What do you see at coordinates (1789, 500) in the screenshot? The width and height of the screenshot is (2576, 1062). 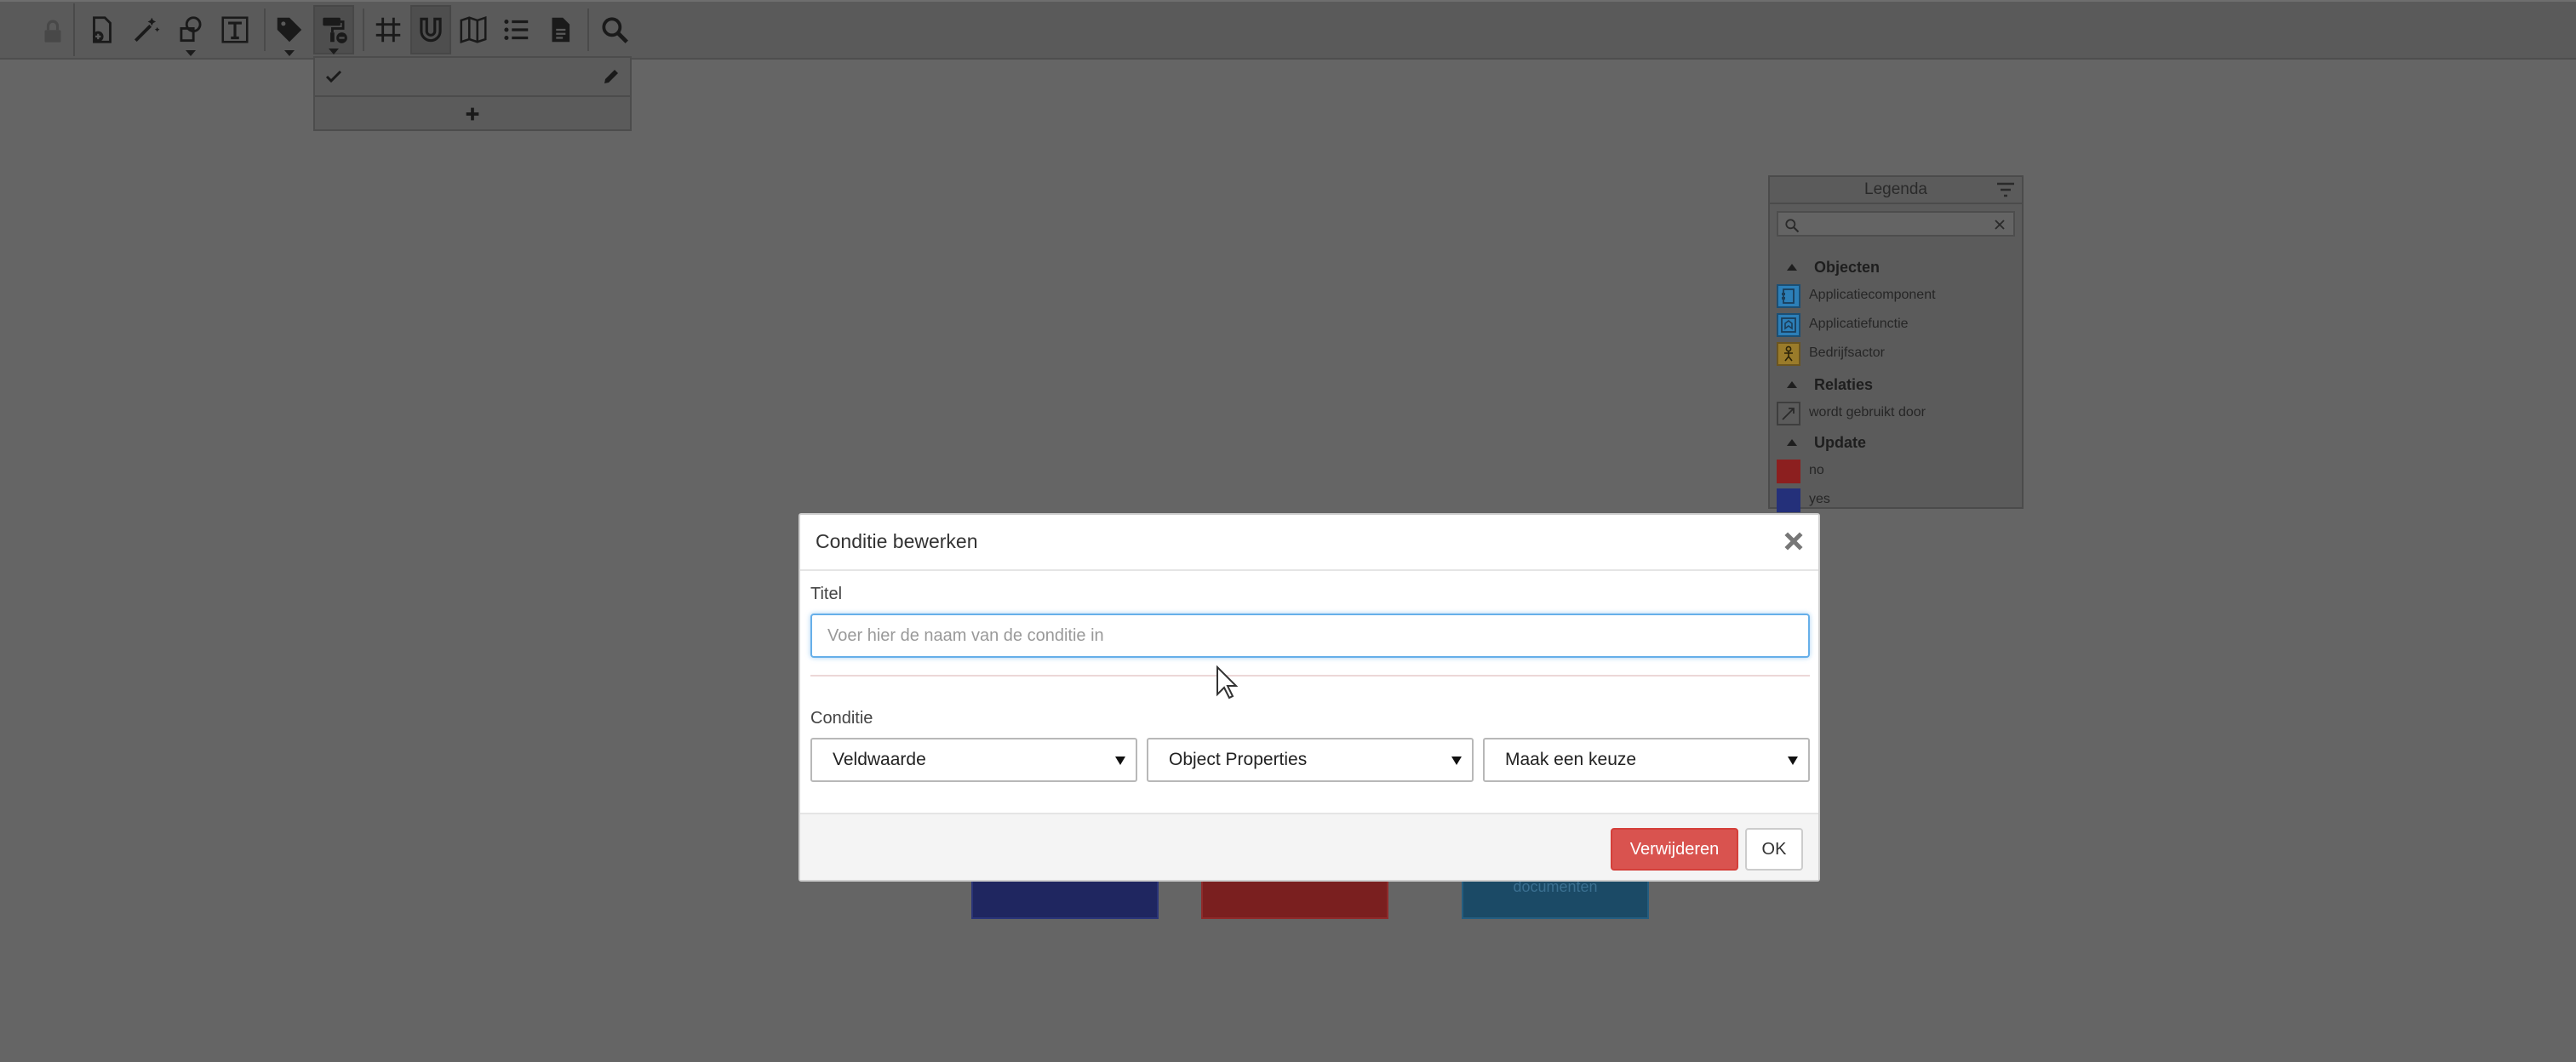 I see `color-swatch-yes` at bounding box center [1789, 500].